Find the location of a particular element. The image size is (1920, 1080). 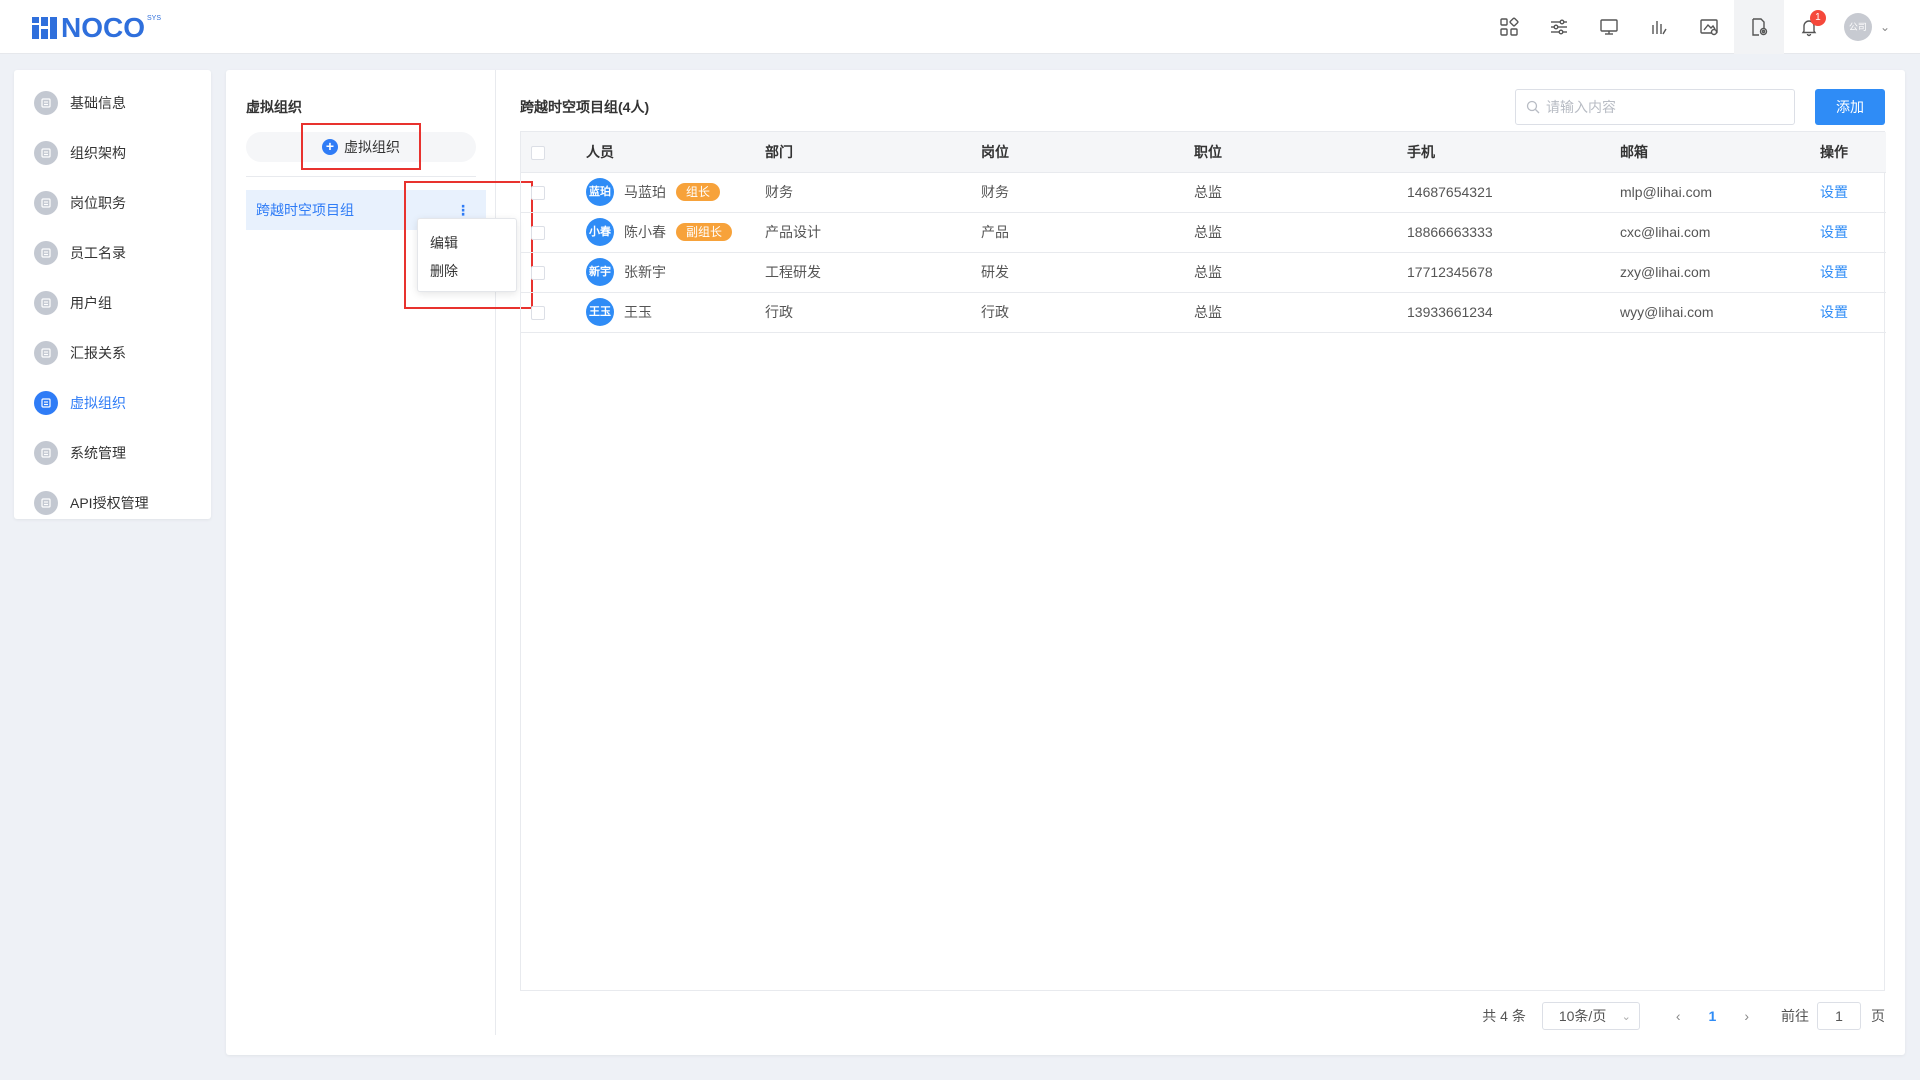

top-header: NOCO SYS 1 公司 ⌄ is located at coordinates (960, 27).